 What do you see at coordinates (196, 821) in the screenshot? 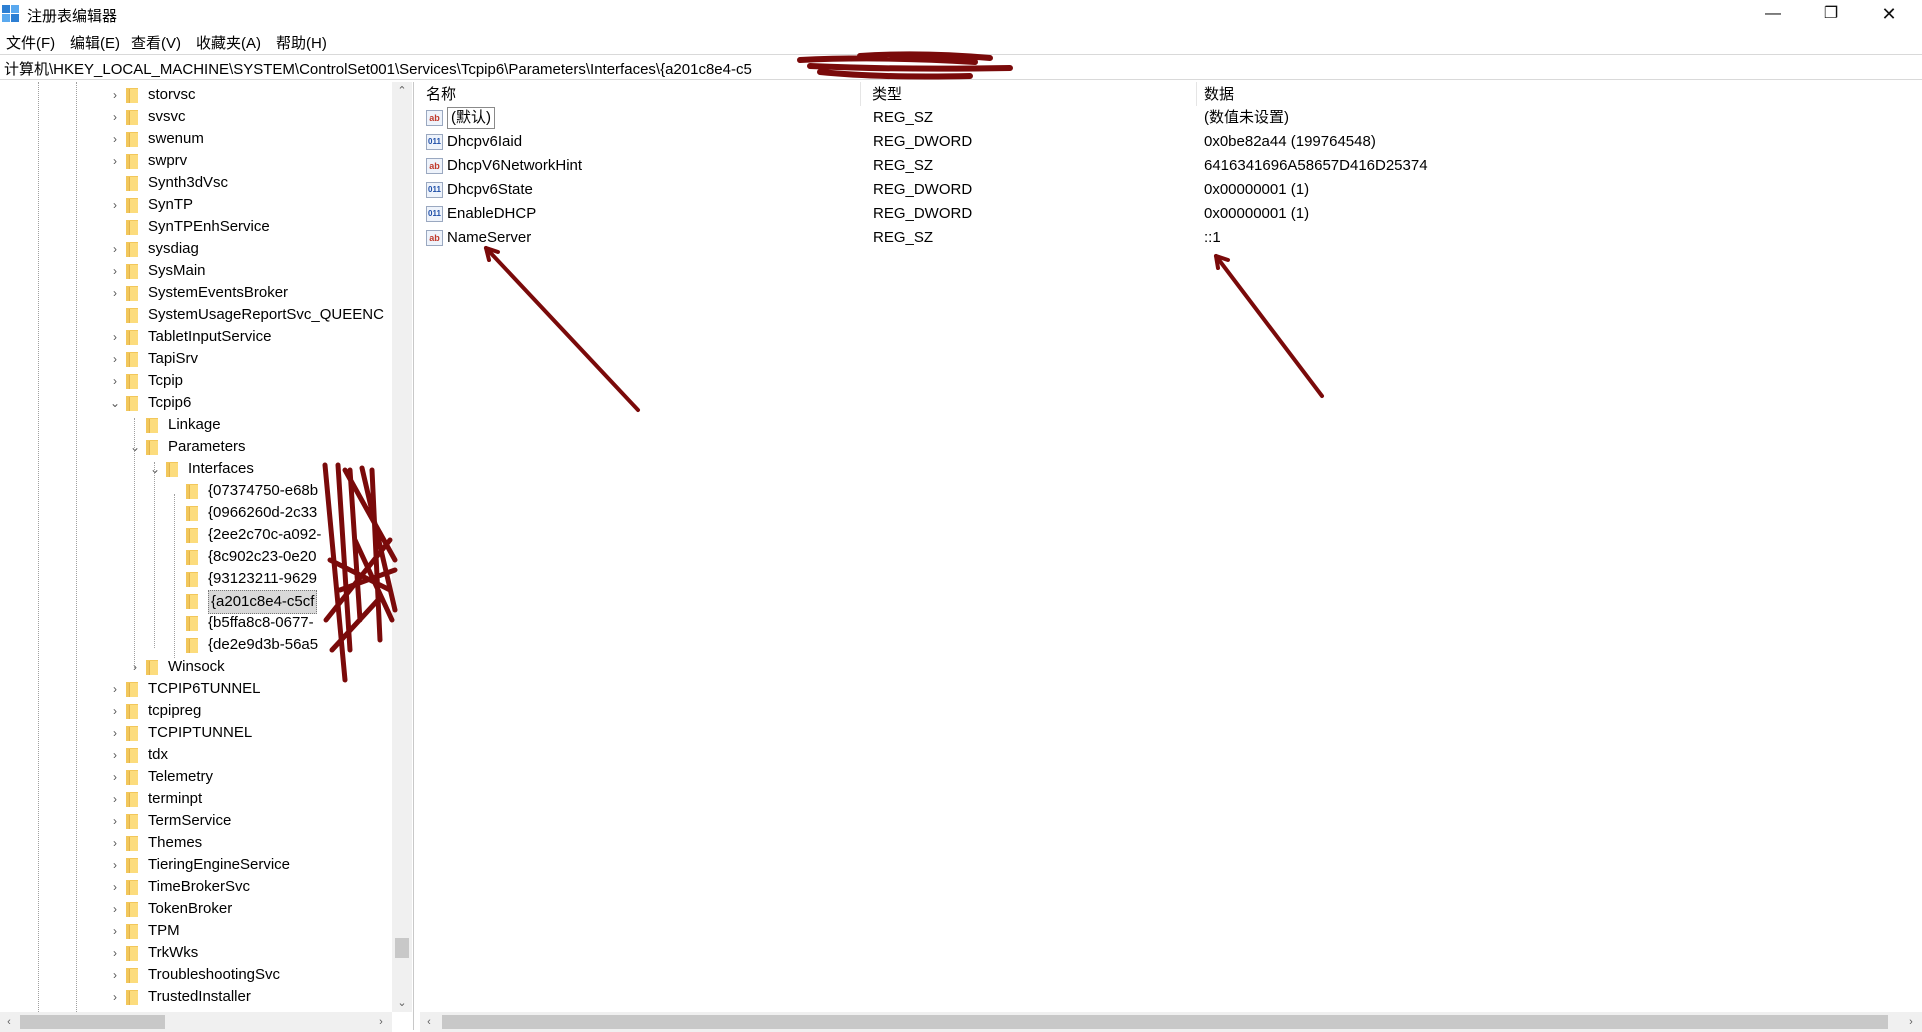
I see `tree-item: › TermService` at bounding box center [196, 821].